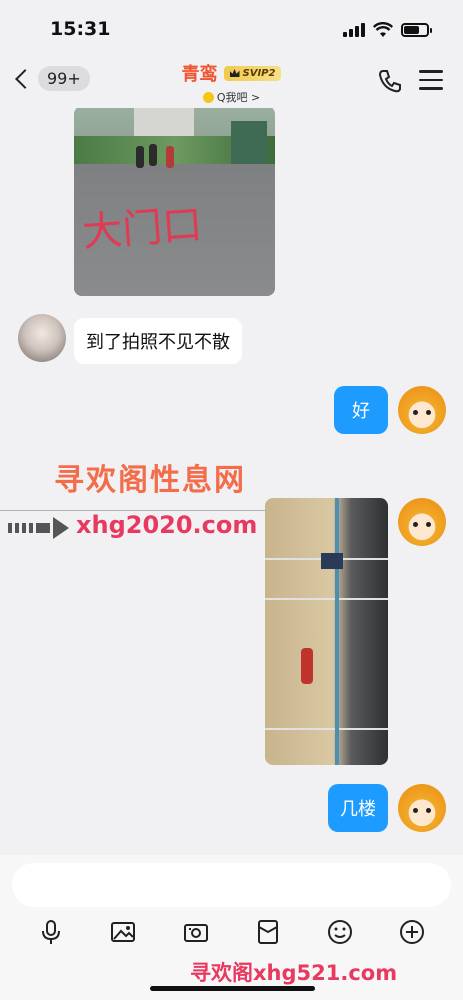 The height and width of the screenshot is (1000, 463). I want to click on red-packet-icon, so click(268, 932).